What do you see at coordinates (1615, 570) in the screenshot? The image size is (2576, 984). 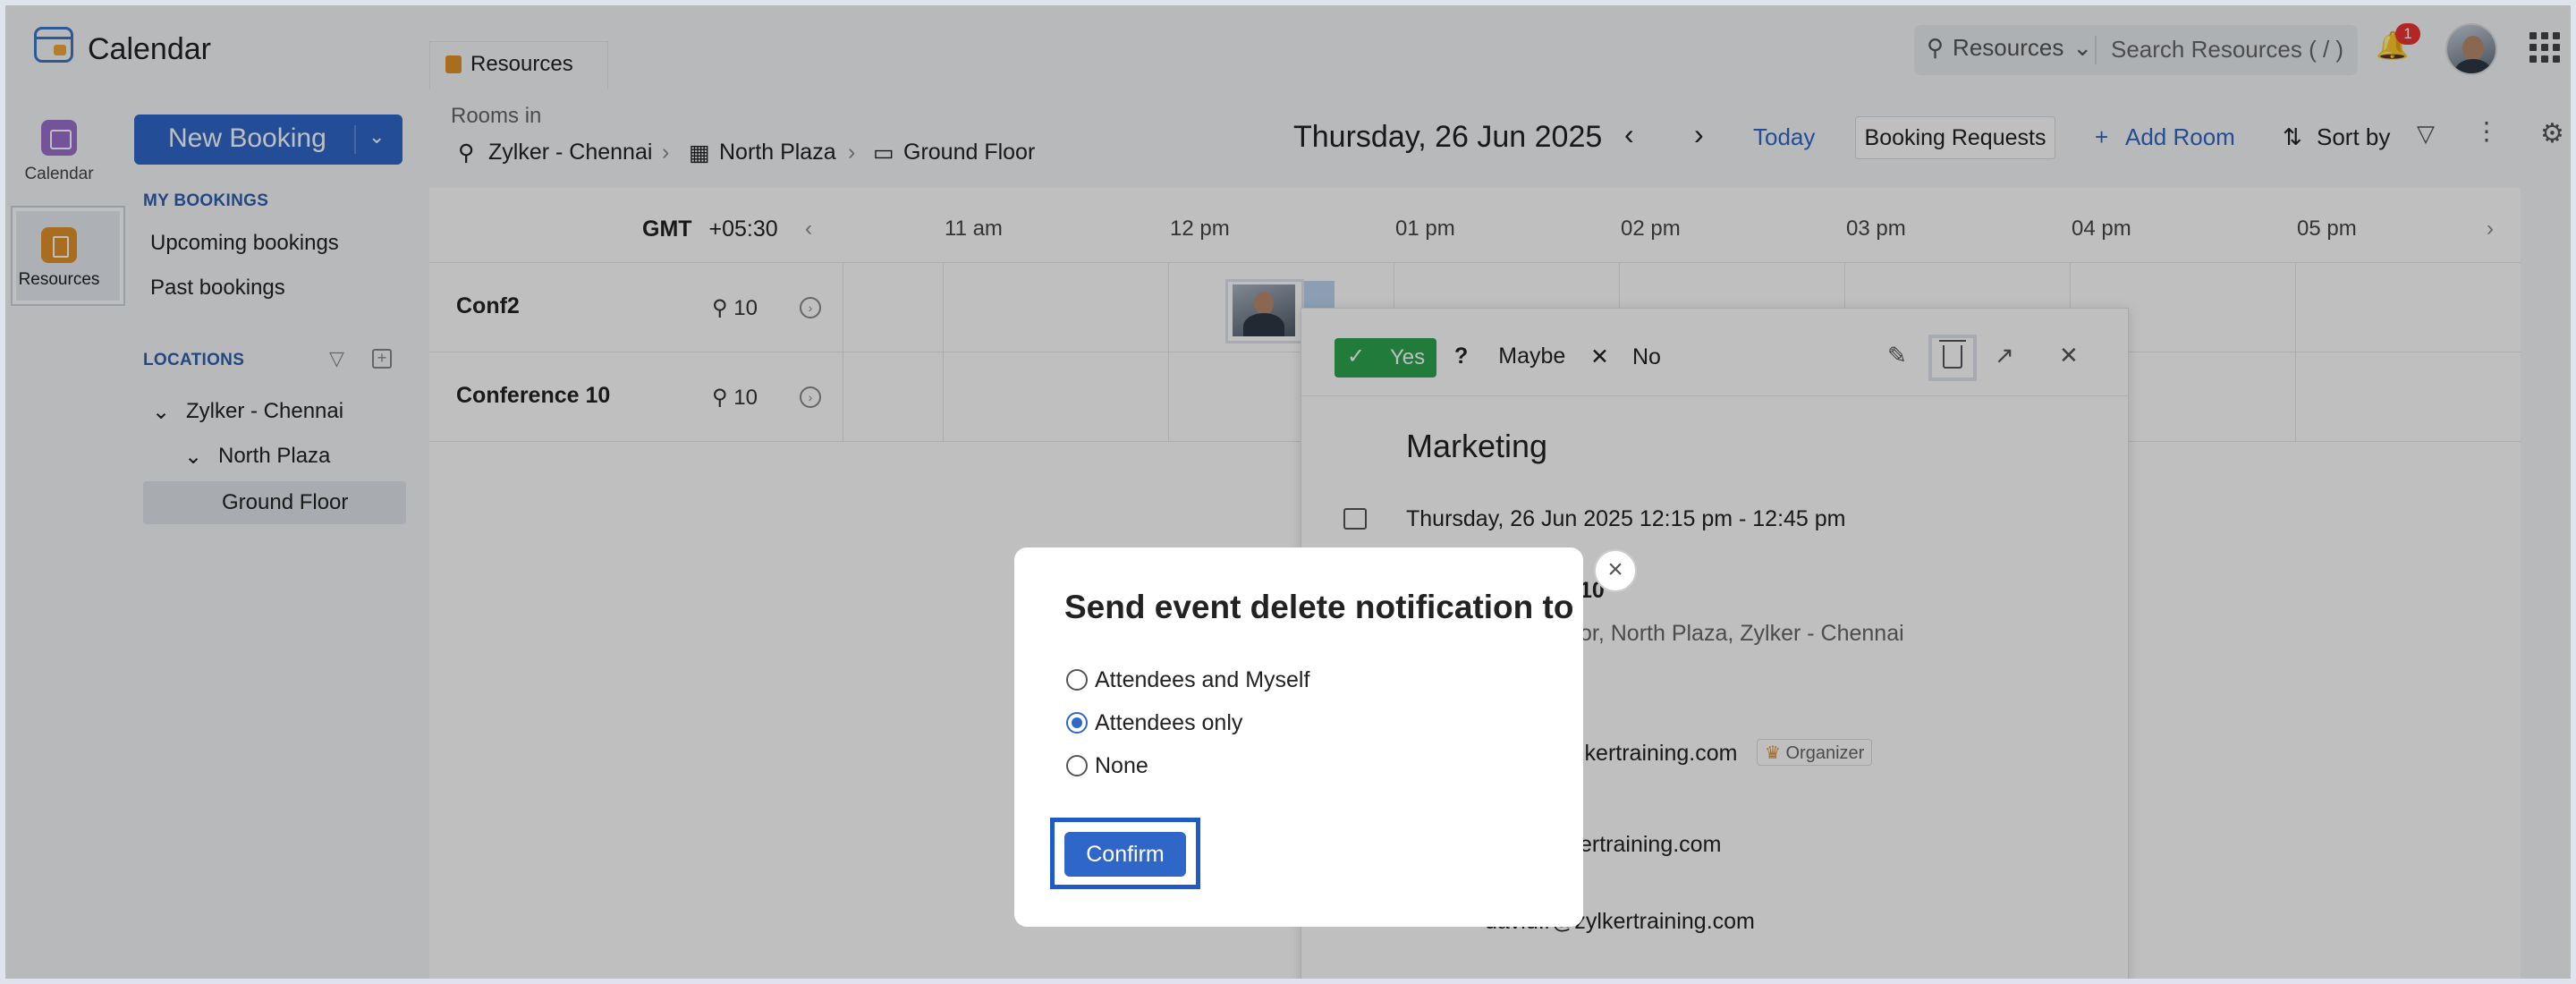 I see `modal-close-icon: ×` at bounding box center [1615, 570].